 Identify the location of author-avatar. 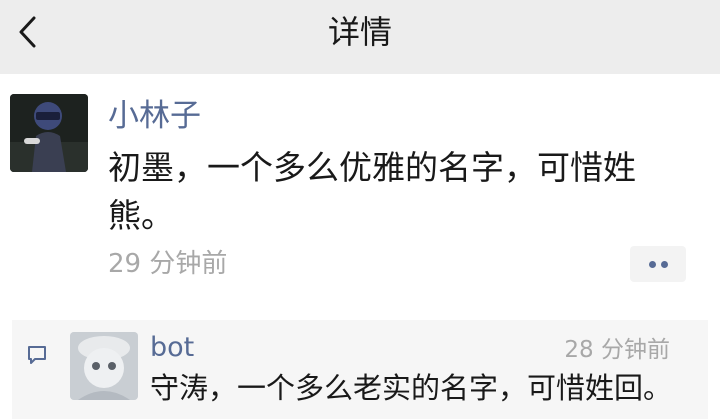
(49, 133).